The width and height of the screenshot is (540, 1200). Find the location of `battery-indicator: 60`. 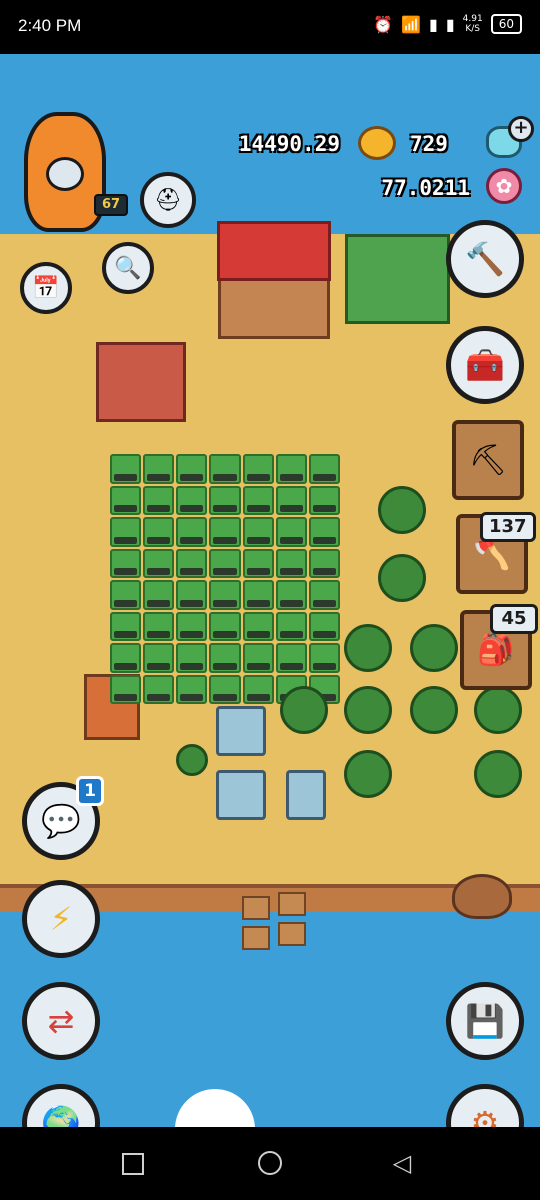

battery-indicator: 60 is located at coordinates (506, 24).